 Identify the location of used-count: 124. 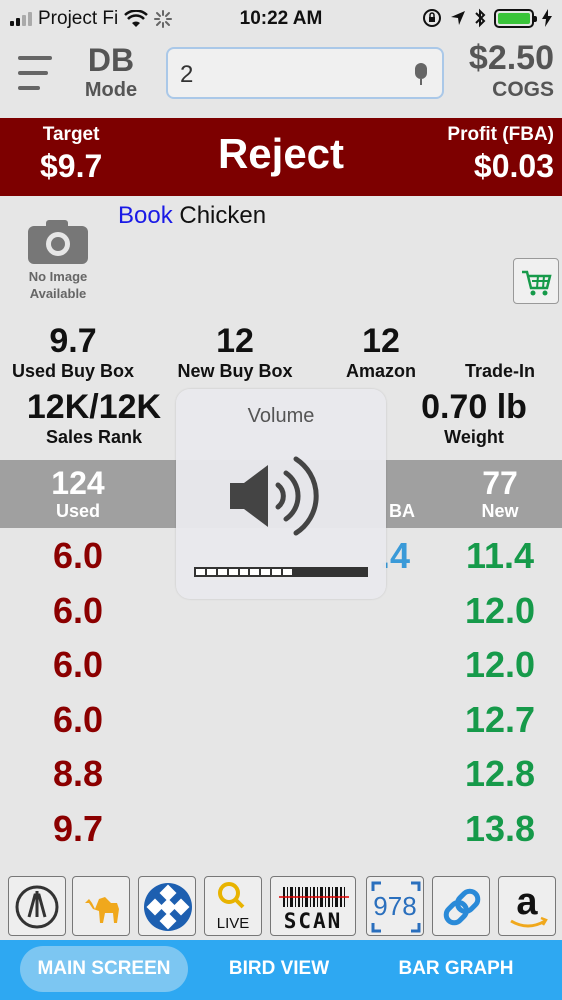
(78, 483).